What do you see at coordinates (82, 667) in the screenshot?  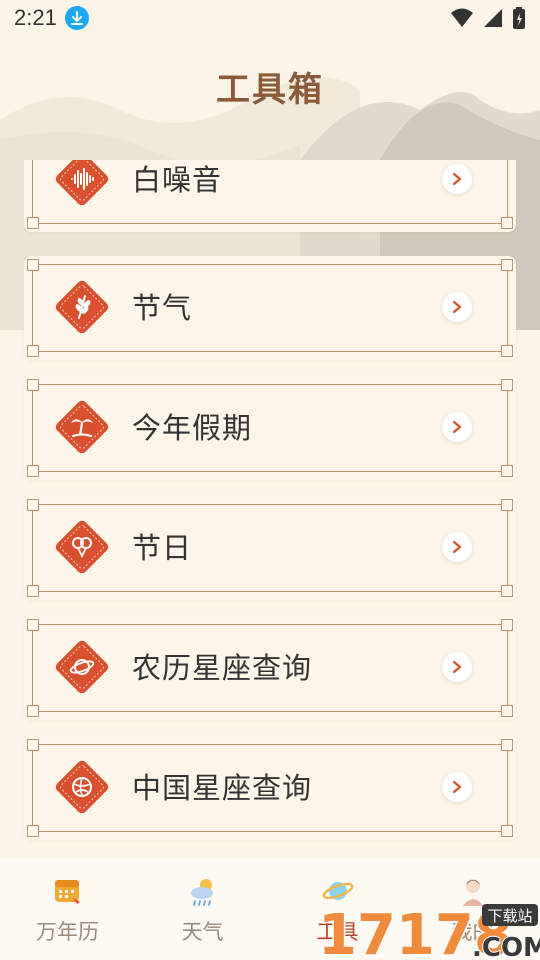 I see `planet-icon` at bounding box center [82, 667].